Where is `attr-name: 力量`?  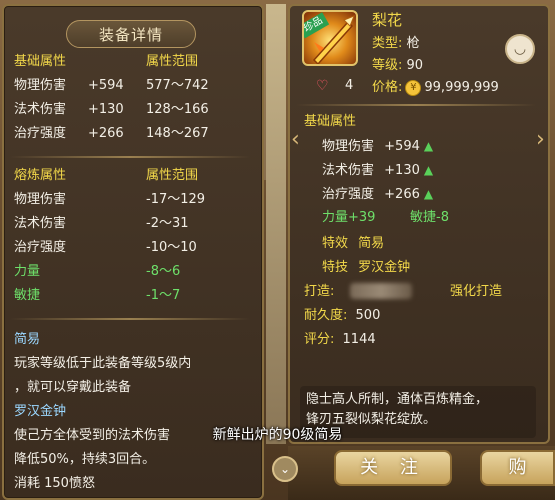
attr-name: 力量 is located at coordinates (27, 271).